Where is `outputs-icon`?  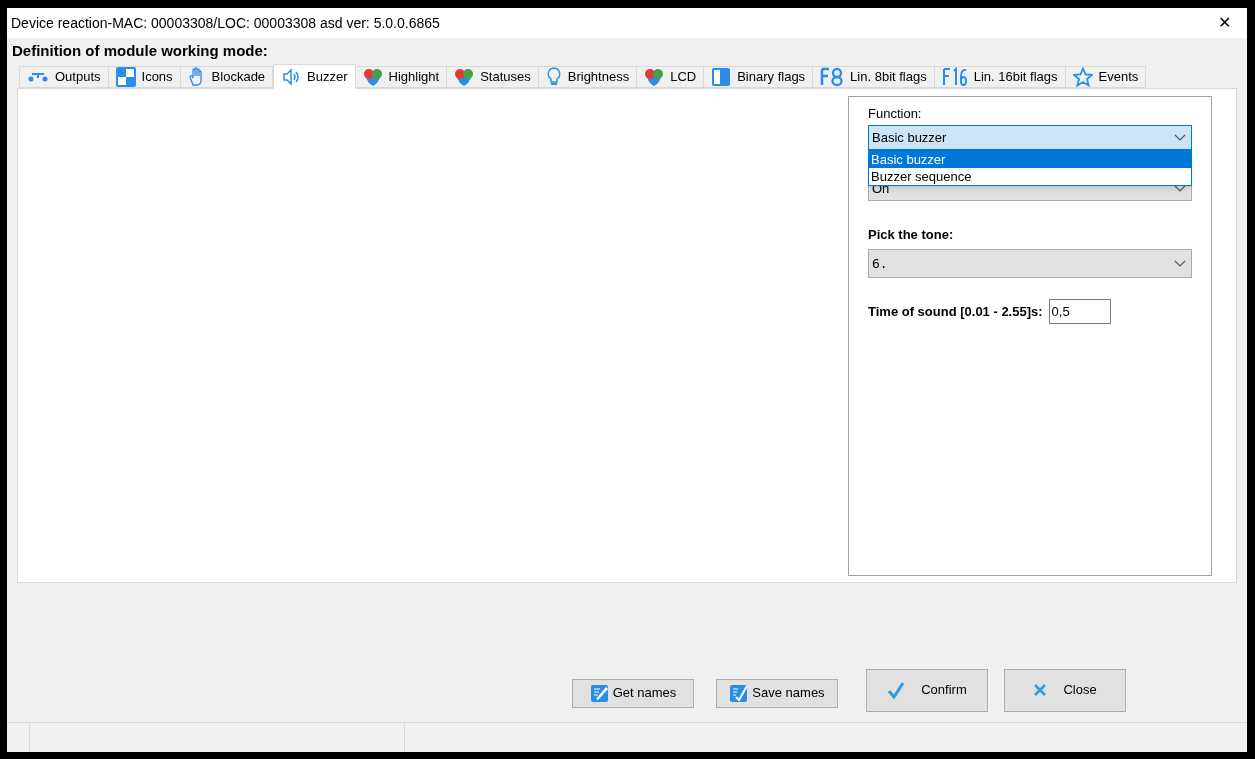
outputs-icon is located at coordinates (38, 77).